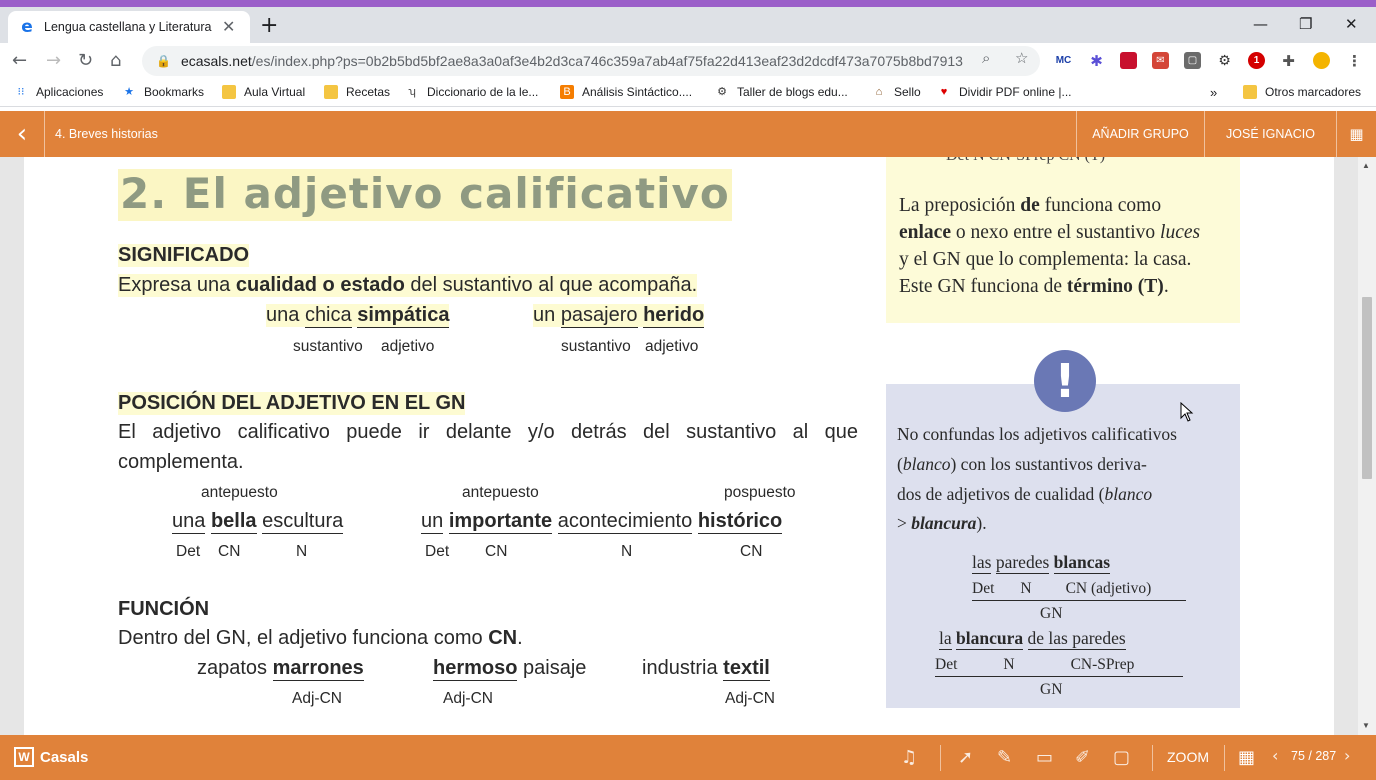 This screenshot has width=1376, height=780. Describe the element at coordinates (115, 60) in the screenshot. I see `home-icon: ⌂` at that location.